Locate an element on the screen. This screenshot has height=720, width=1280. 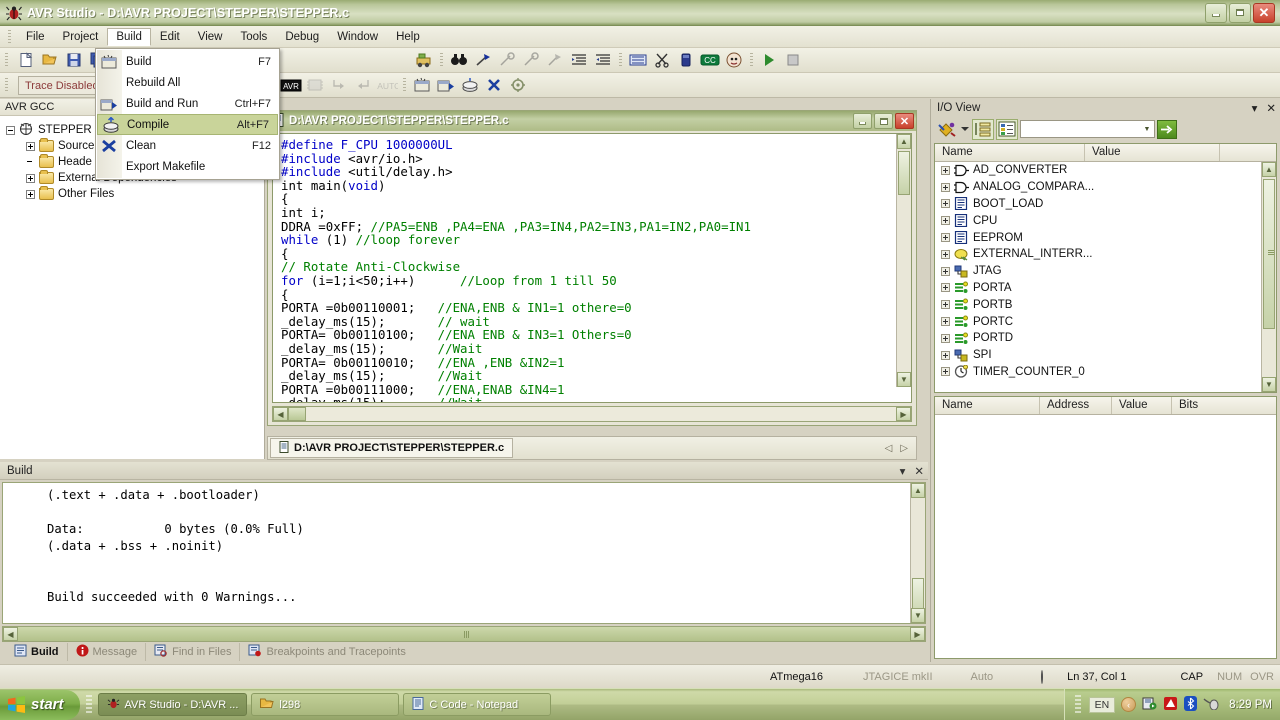
menu-item-build-clean: Clean F12 is located at coordinates (187, 145).